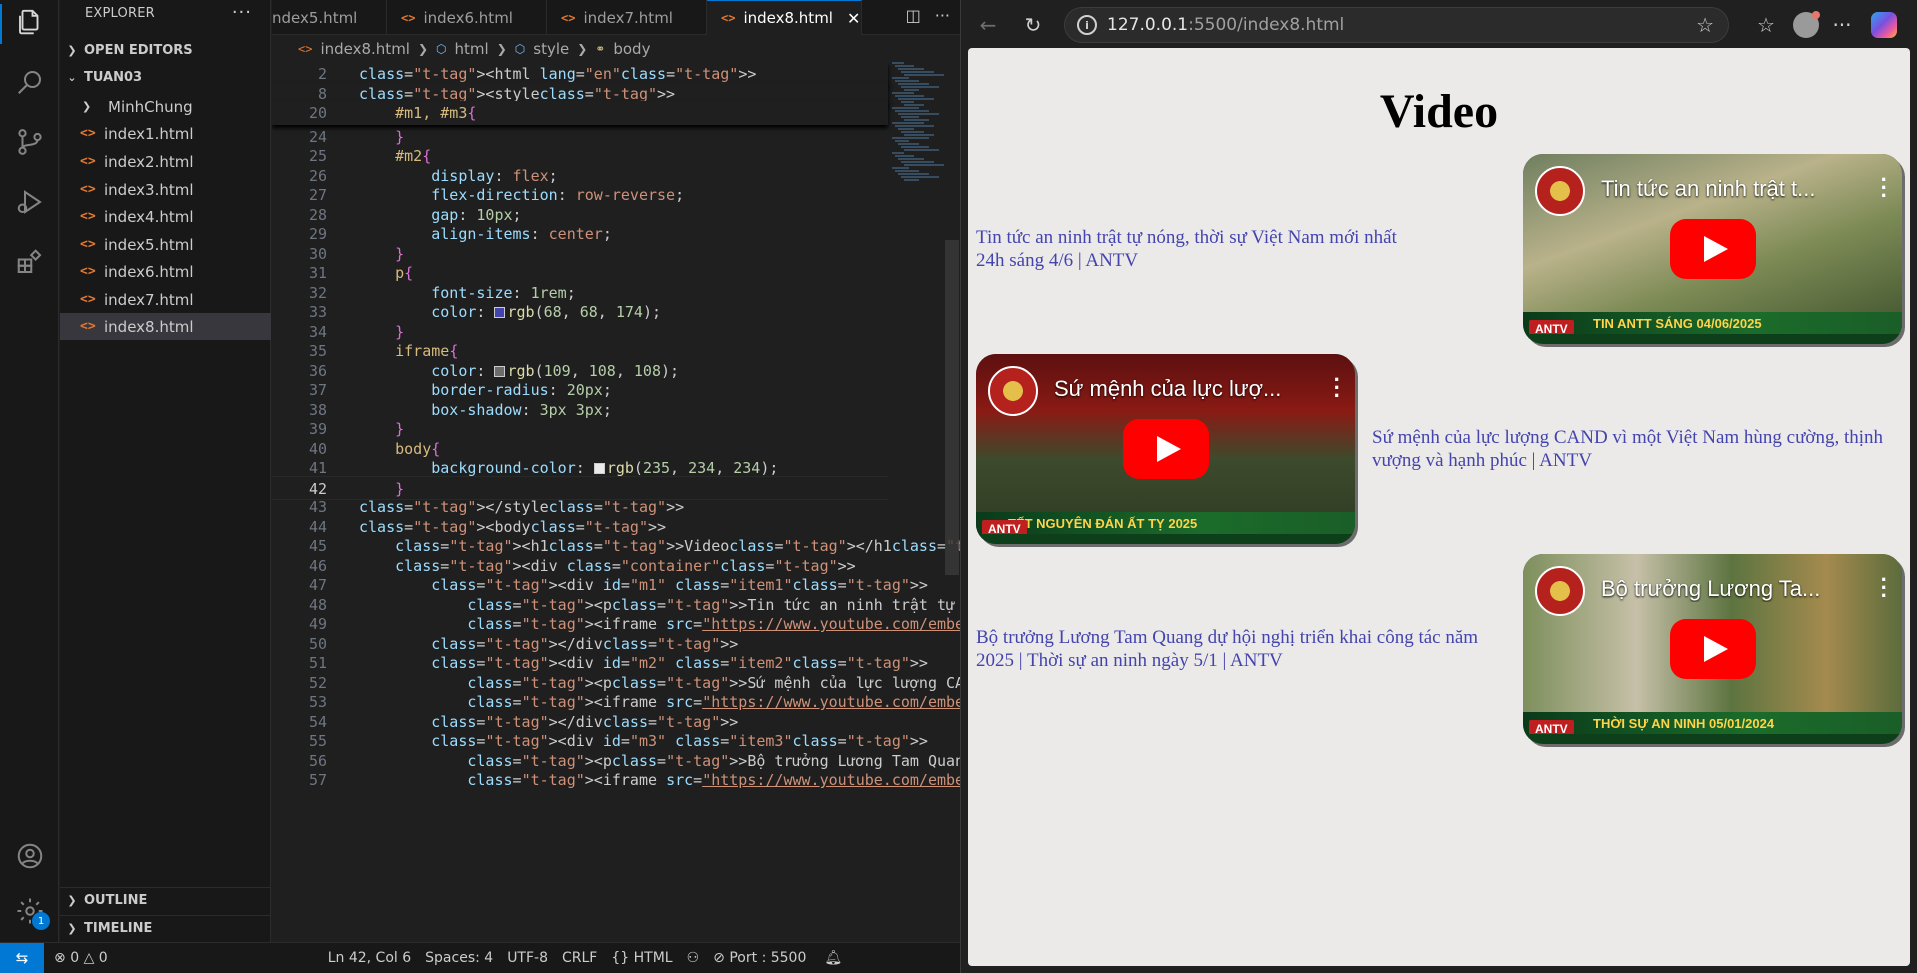 The height and width of the screenshot is (973, 1917). I want to click on notification-badge: 1, so click(41, 921).